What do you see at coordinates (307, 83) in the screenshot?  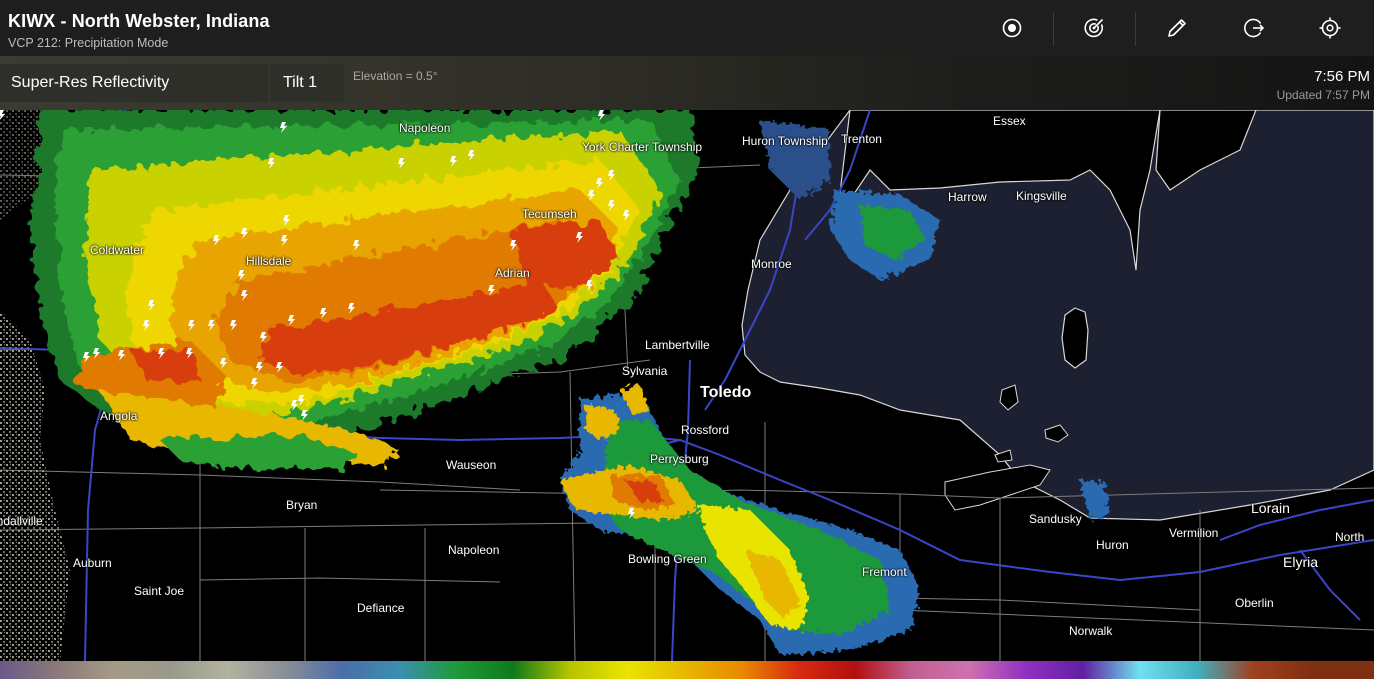 I see `tilt-selector: Tilt 1` at bounding box center [307, 83].